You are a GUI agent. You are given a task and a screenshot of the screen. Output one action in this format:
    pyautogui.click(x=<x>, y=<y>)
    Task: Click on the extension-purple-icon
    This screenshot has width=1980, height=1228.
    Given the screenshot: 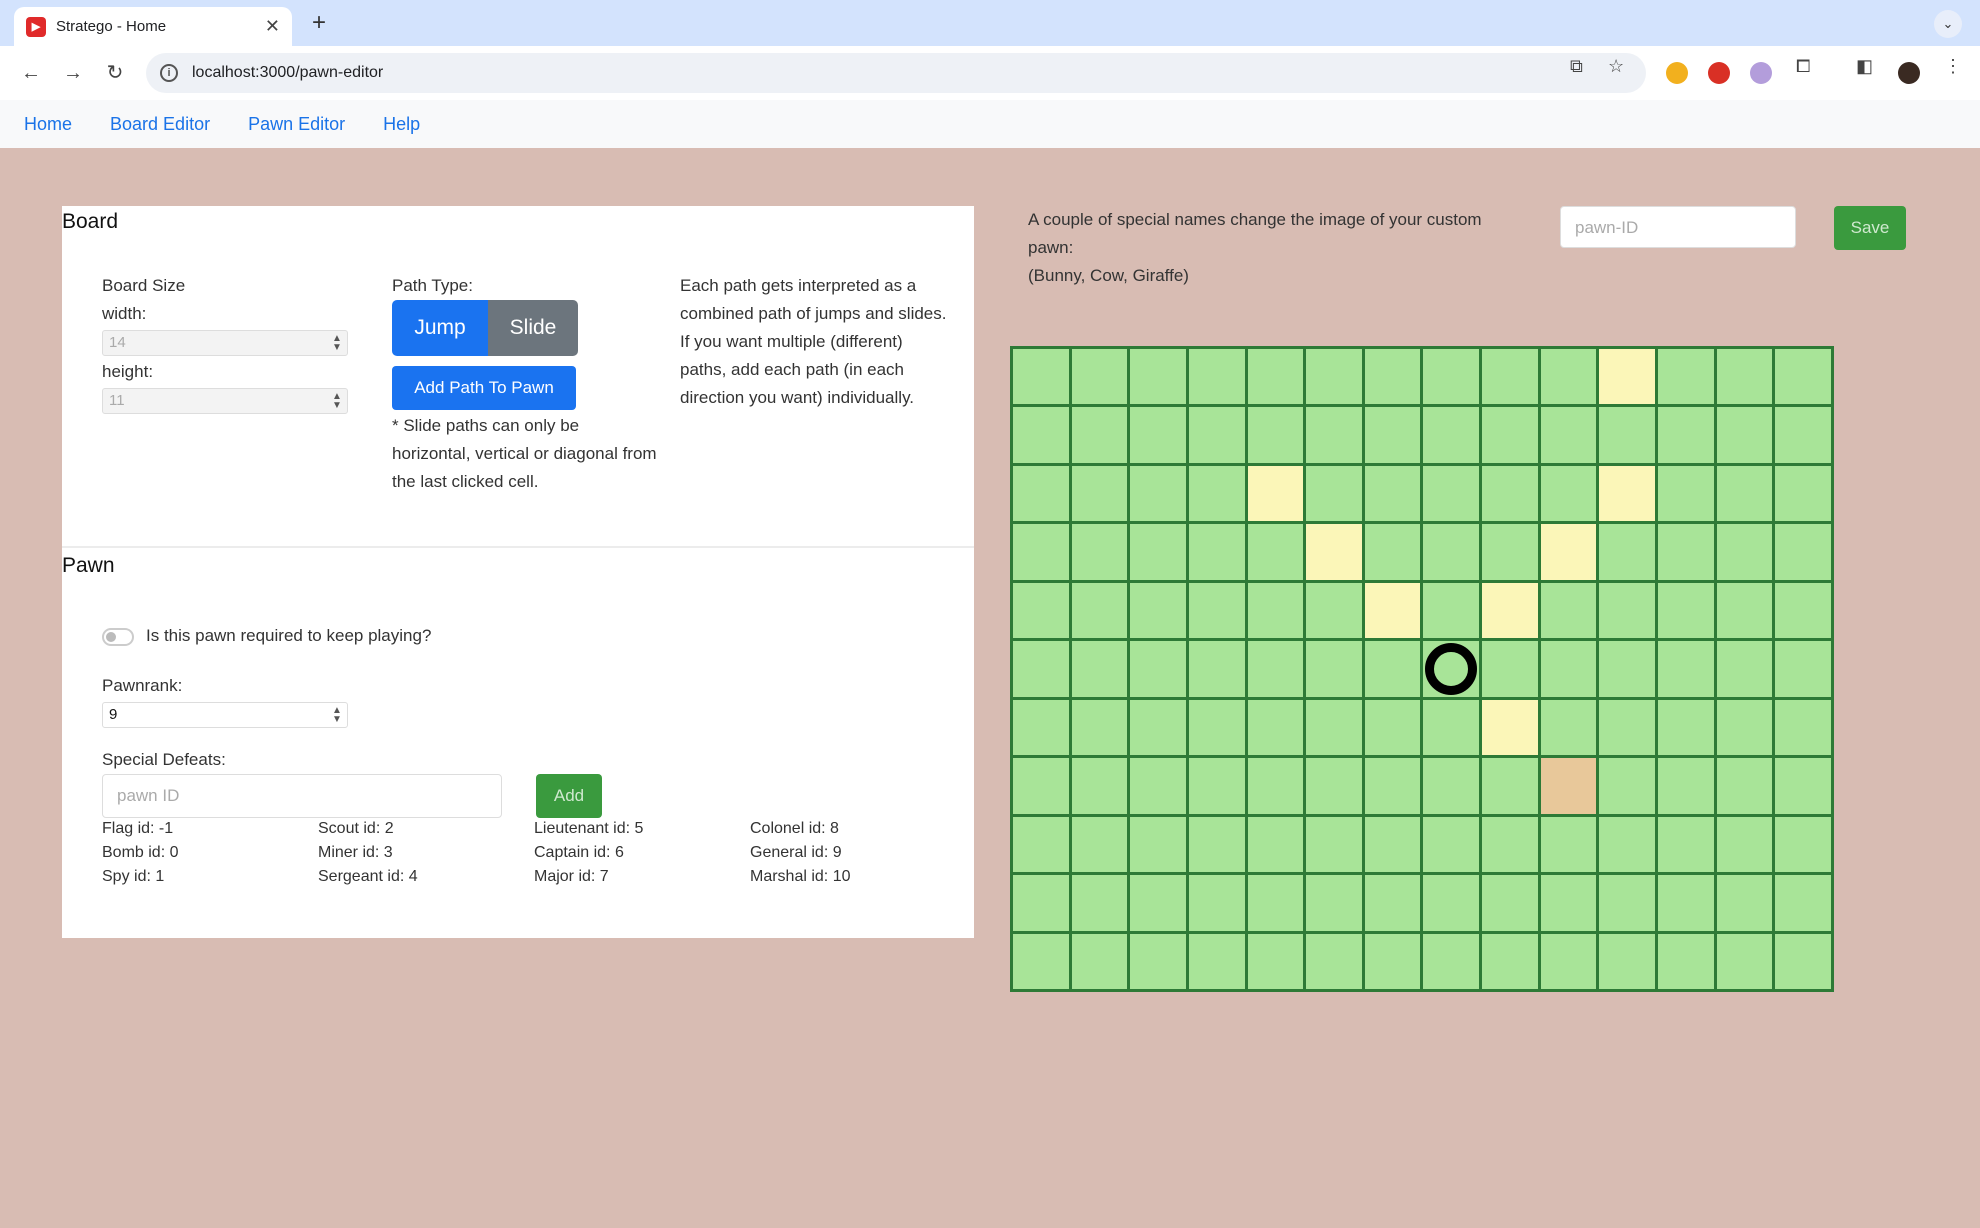 What is the action you would take?
    pyautogui.click(x=1761, y=73)
    